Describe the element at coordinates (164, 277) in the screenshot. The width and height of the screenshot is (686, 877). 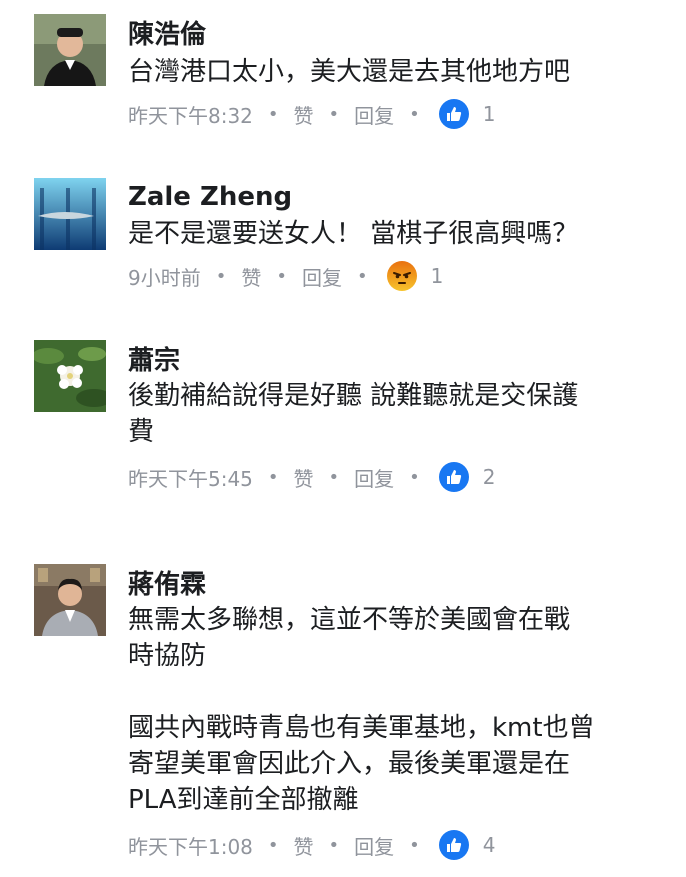
I see `comment-timestamp: 9小时前` at that location.